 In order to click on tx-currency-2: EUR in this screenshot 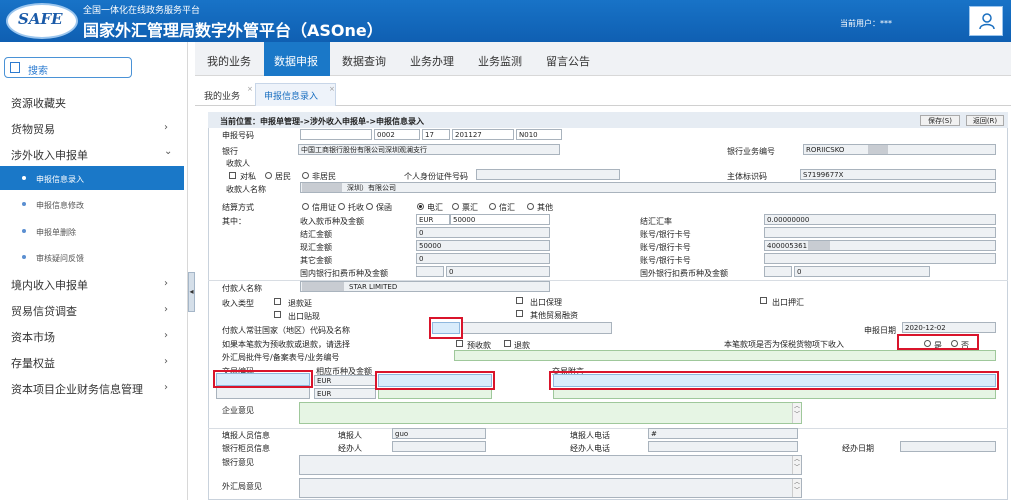, I will do `click(345, 393)`.